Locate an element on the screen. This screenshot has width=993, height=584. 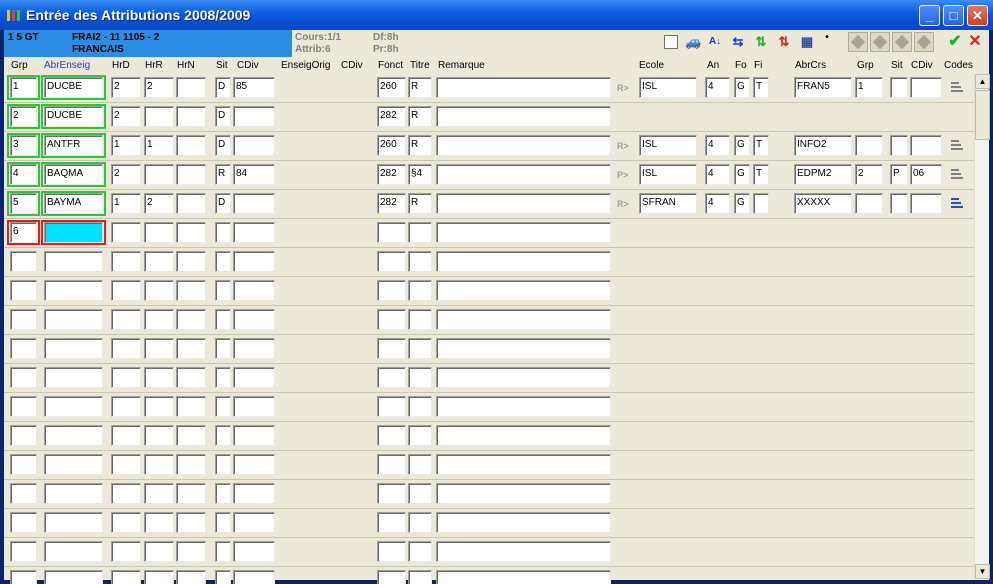
grp-field: 4 is located at coordinates (23, 174).